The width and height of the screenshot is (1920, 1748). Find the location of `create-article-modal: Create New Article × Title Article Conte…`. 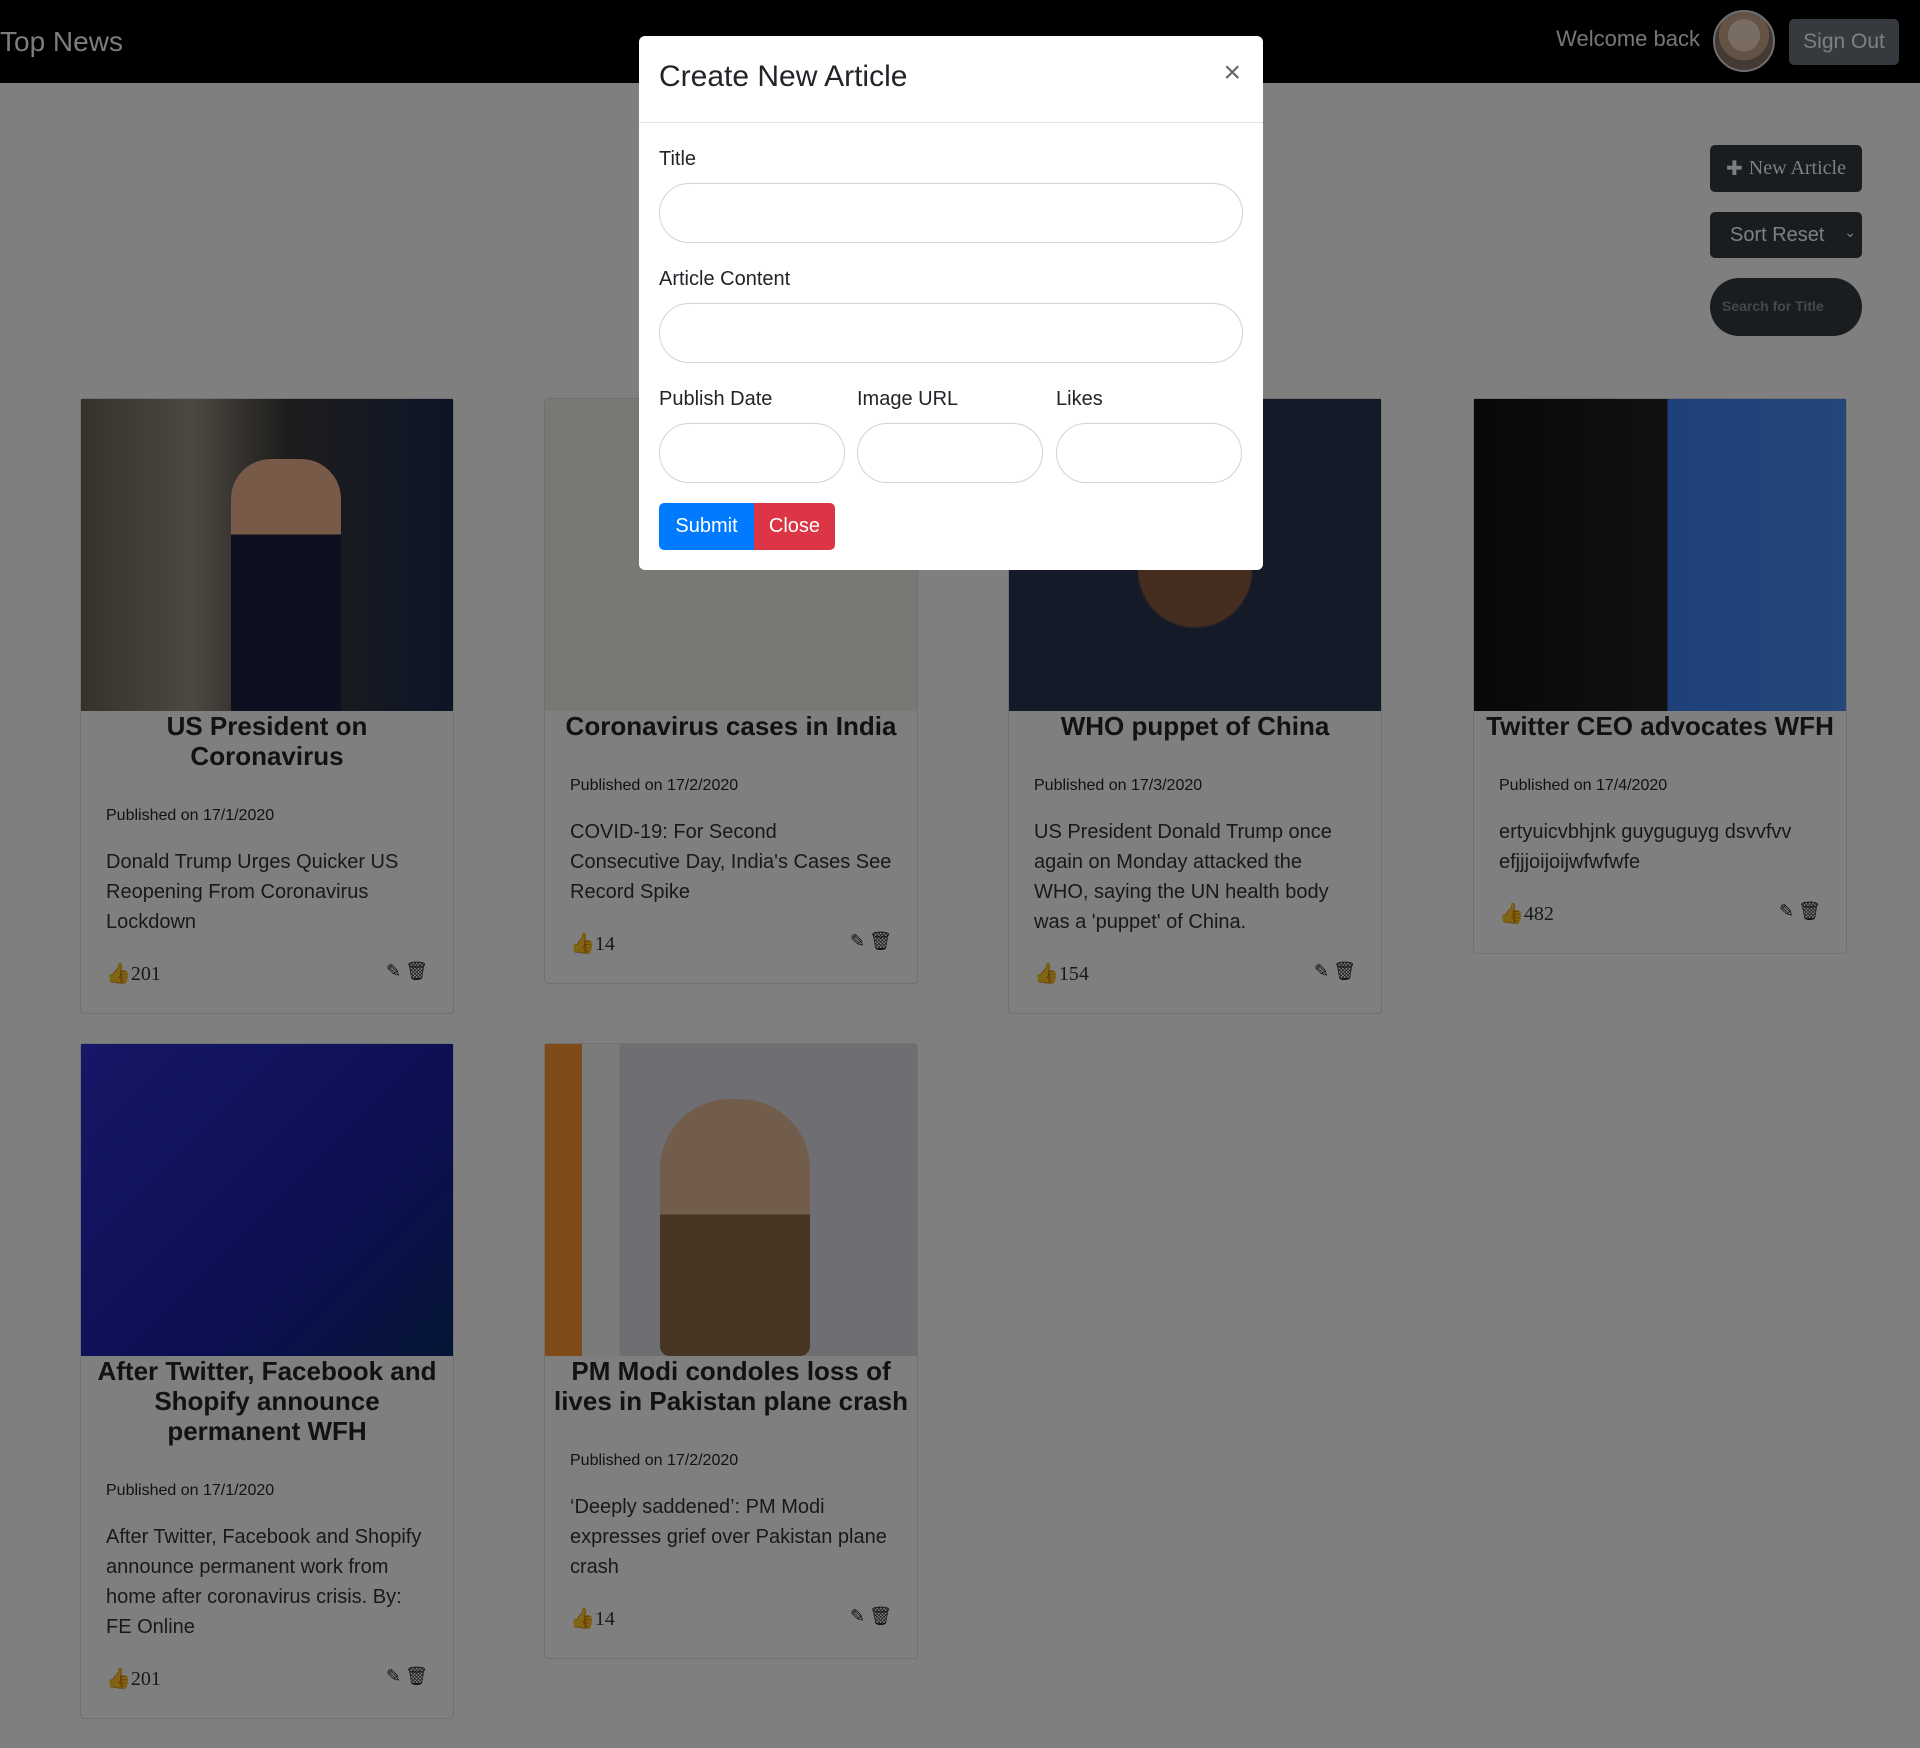

create-article-modal: Create New Article × Title Article Conte… is located at coordinates (951, 303).